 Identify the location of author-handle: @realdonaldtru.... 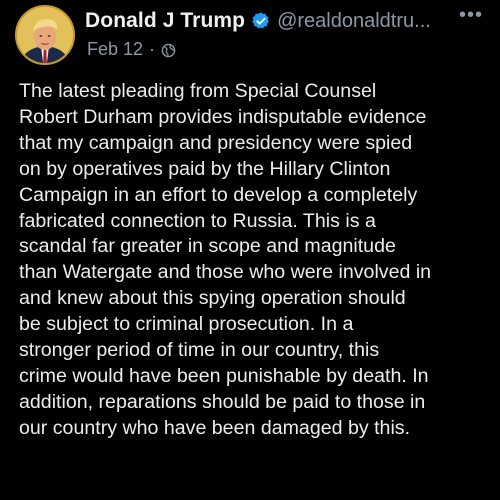
(354, 21).